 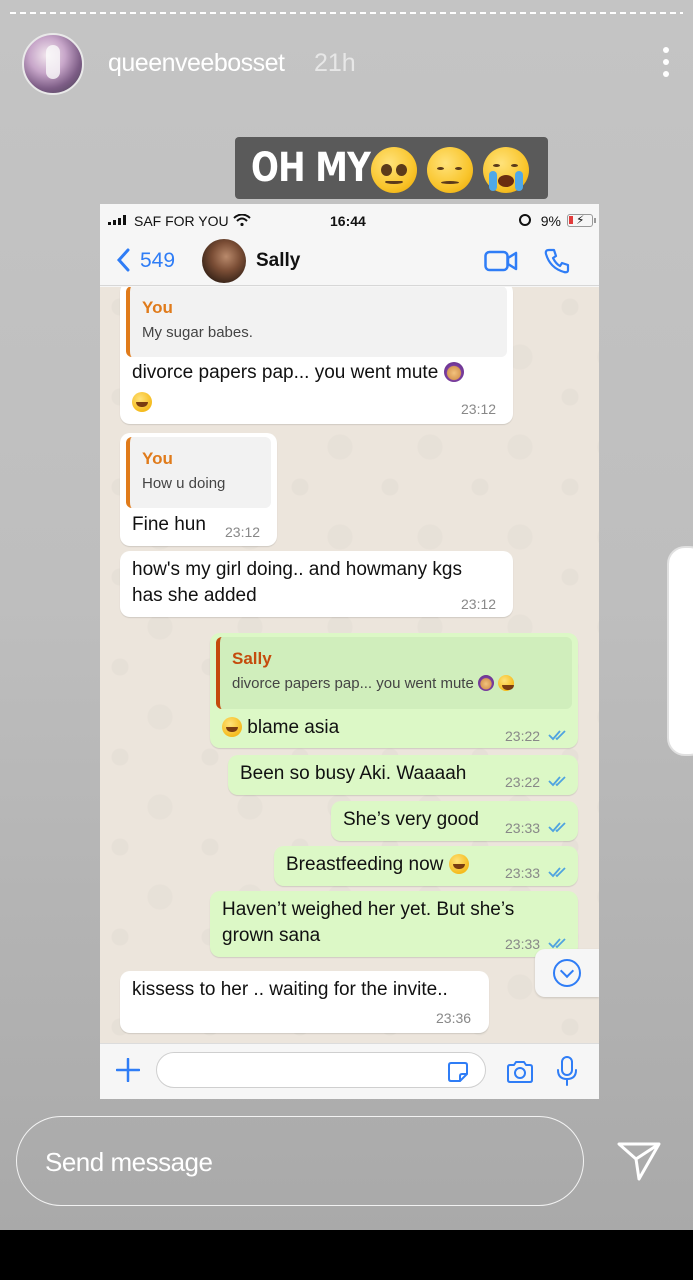 What do you see at coordinates (157, 261) in the screenshot?
I see `unread-count: 549` at bounding box center [157, 261].